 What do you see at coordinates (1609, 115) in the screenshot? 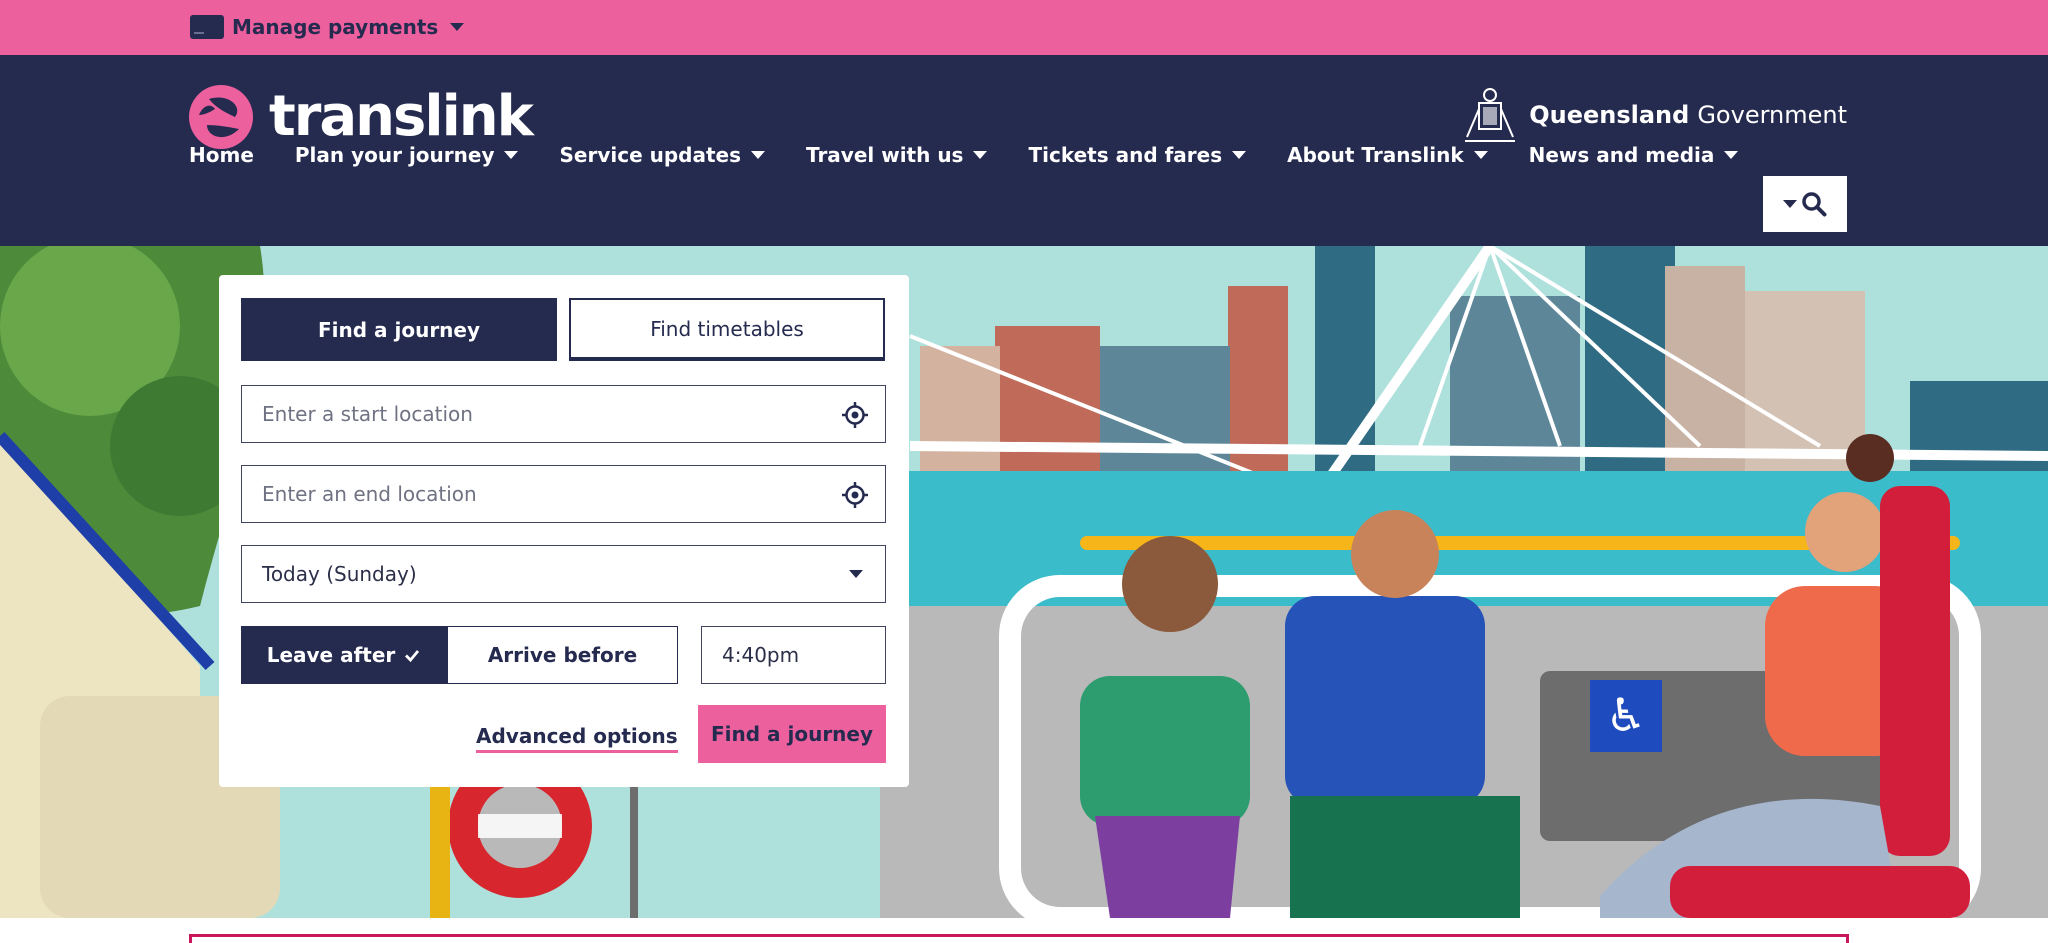
I see `gov-name-bold: Queensland` at bounding box center [1609, 115].